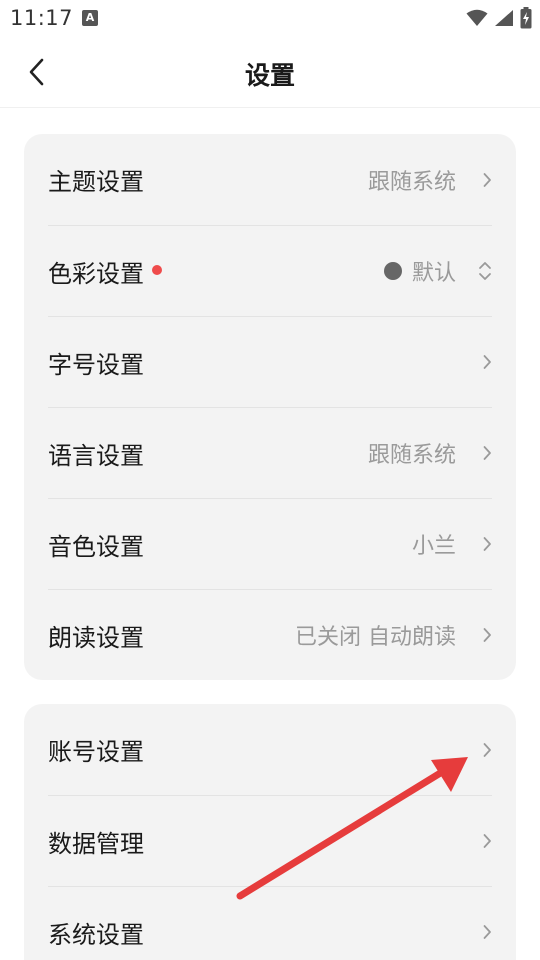 Image resolution: width=540 pixels, height=960 pixels. I want to click on row-label: 字号设置, so click(96, 364).